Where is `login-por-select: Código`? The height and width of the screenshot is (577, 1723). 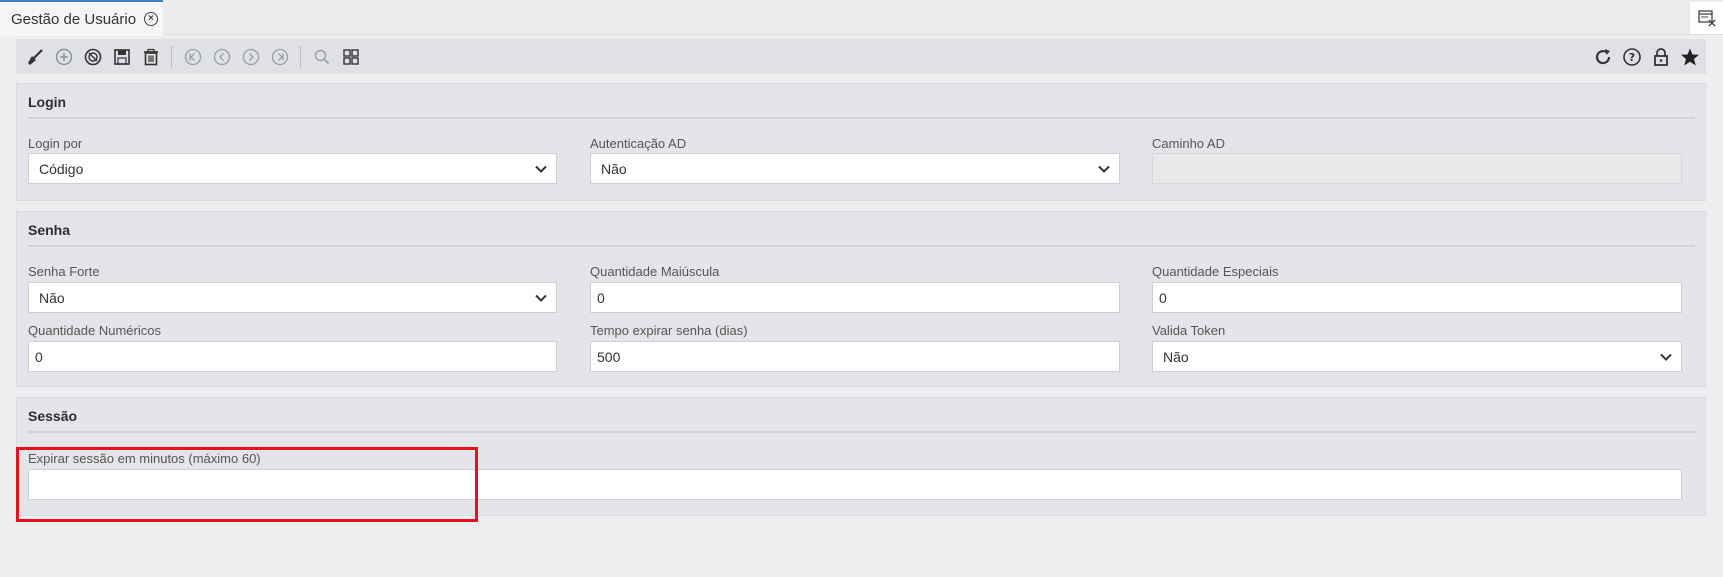
login-por-select: Código is located at coordinates (292, 168).